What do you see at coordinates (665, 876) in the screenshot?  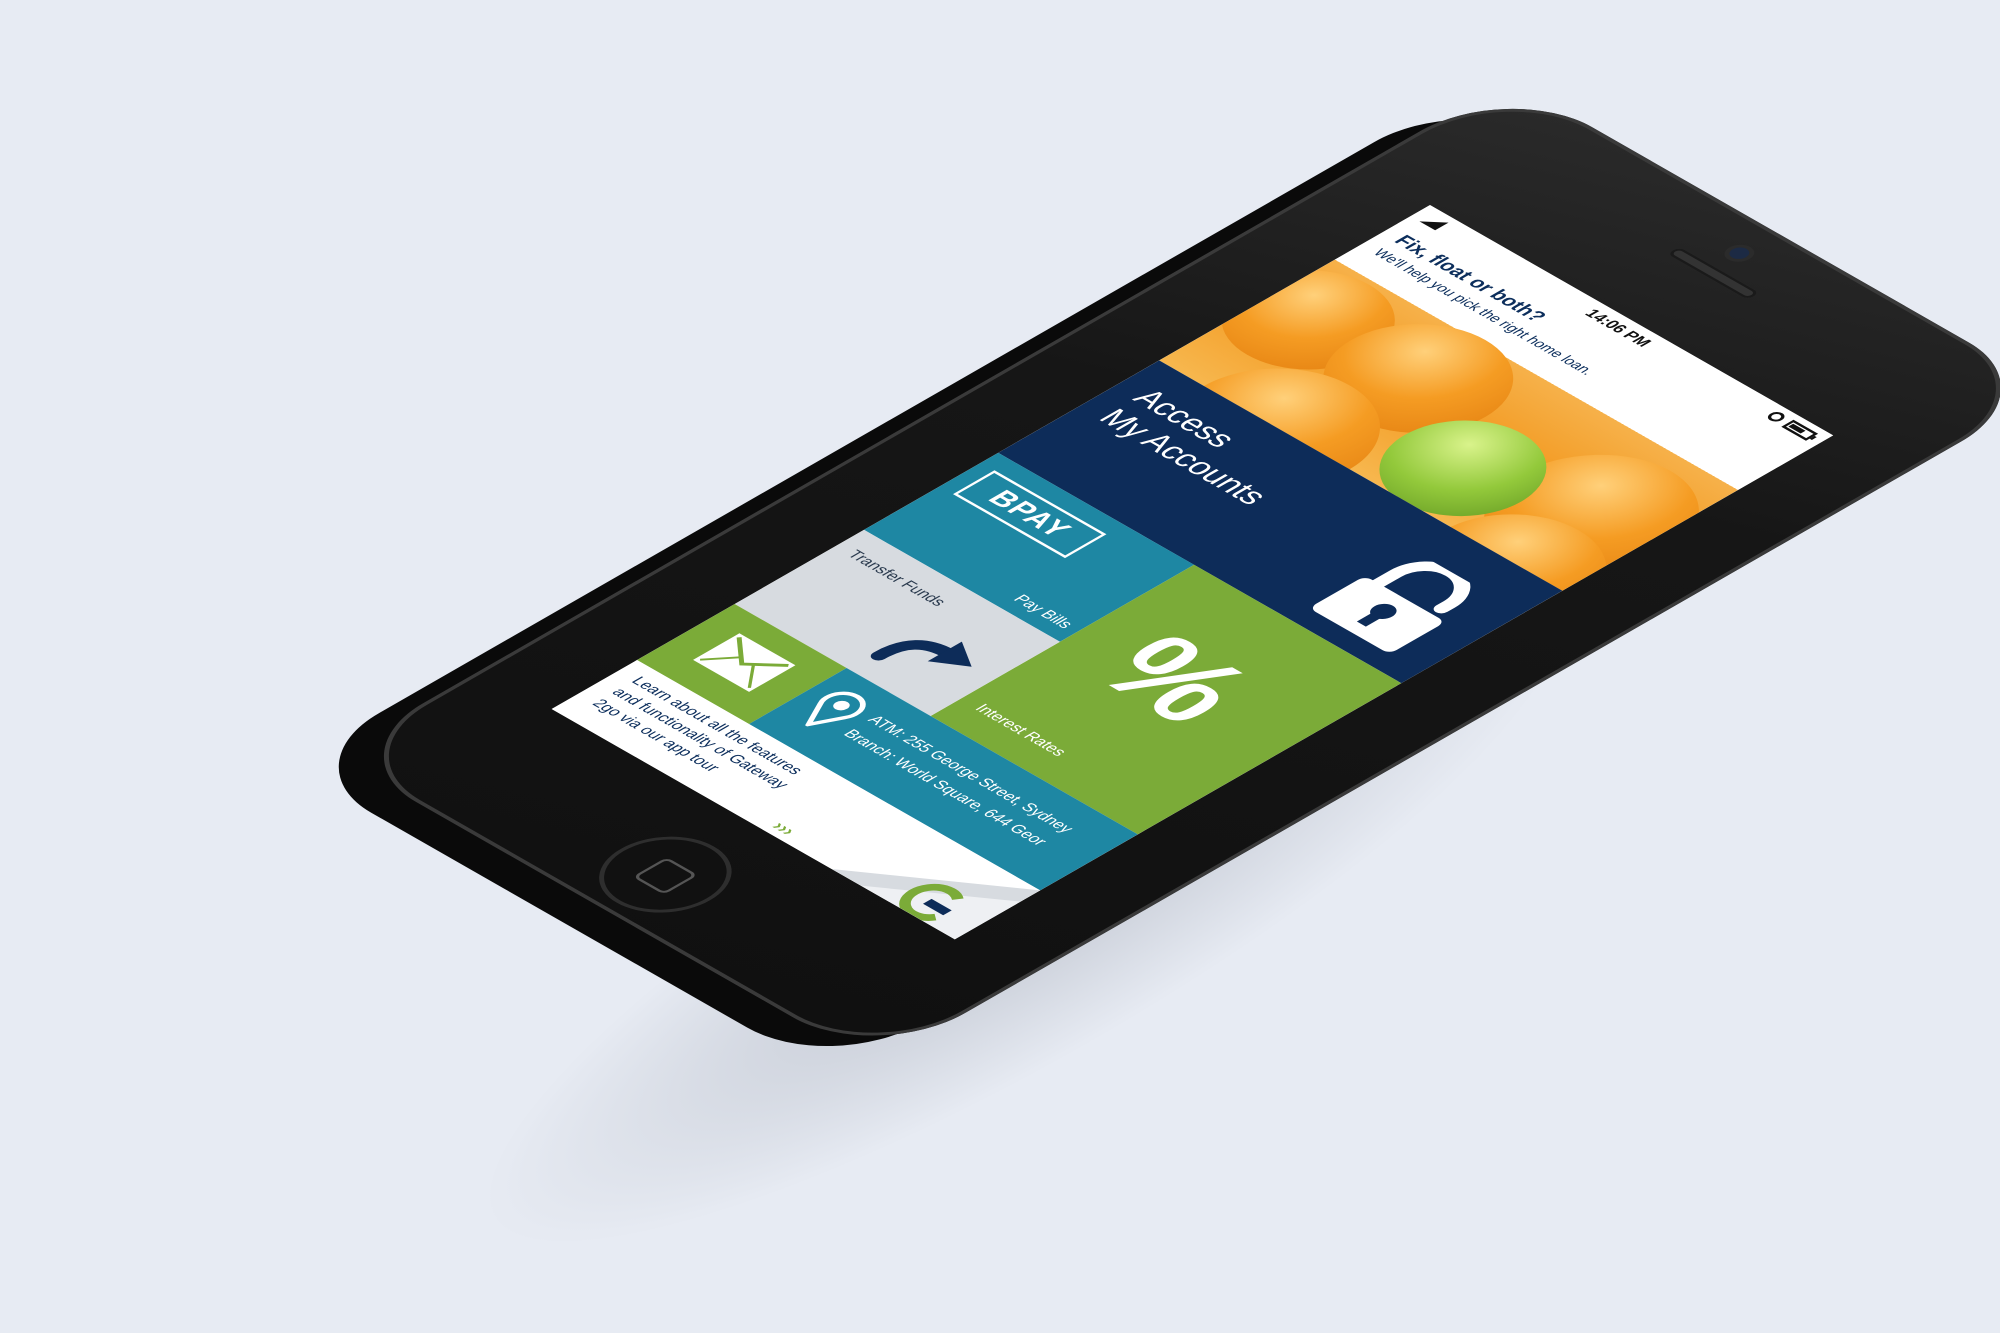 I see `home-button-icon` at bounding box center [665, 876].